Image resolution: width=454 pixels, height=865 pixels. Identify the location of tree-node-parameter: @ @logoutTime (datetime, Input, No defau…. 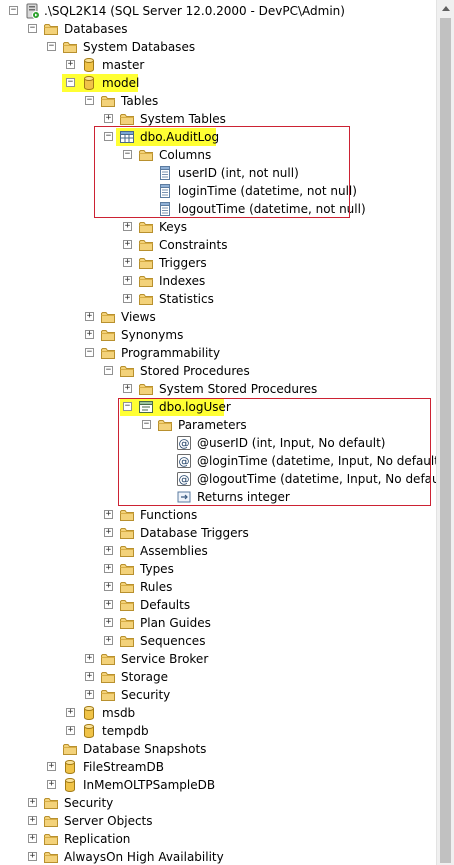
(218, 479).